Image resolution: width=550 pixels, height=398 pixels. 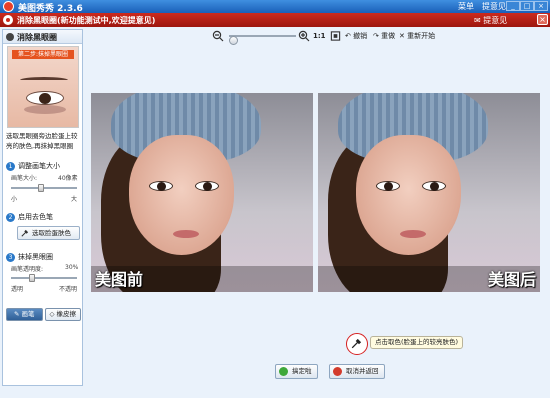 What do you see at coordinates (10, 166) in the screenshot?
I see `step1-number: 1` at bounding box center [10, 166].